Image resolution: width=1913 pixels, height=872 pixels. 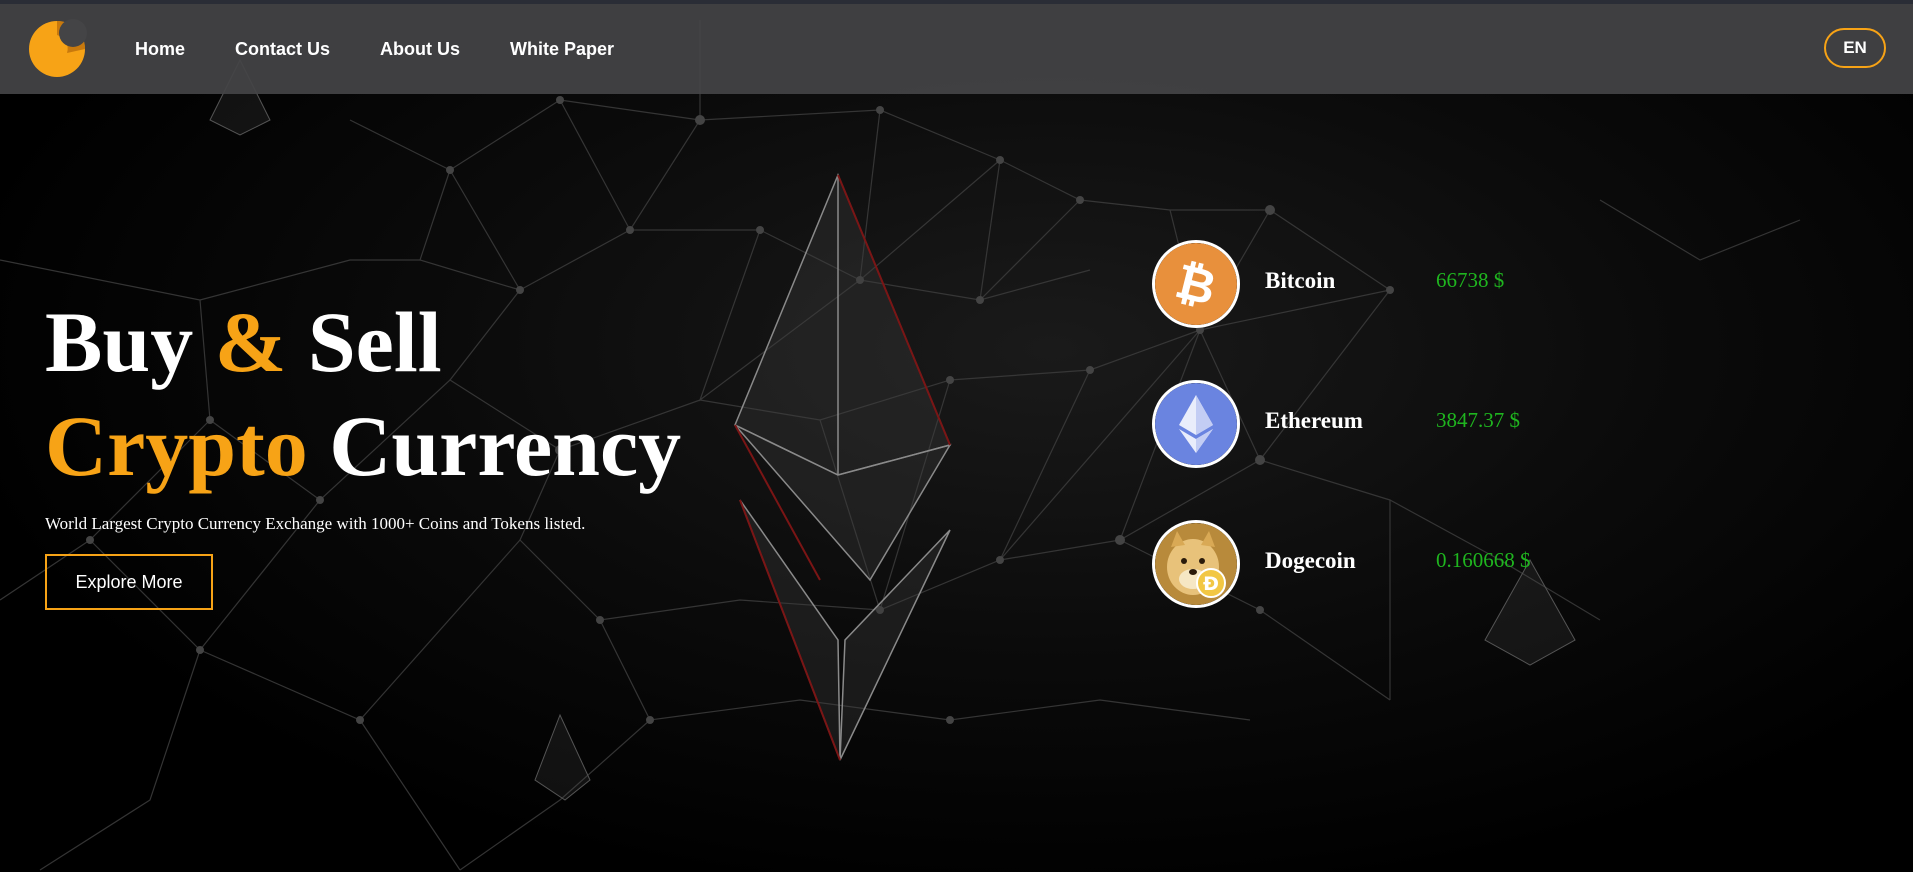 What do you see at coordinates (160, 49) in the screenshot?
I see `nav-home-link: Home` at bounding box center [160, 49].